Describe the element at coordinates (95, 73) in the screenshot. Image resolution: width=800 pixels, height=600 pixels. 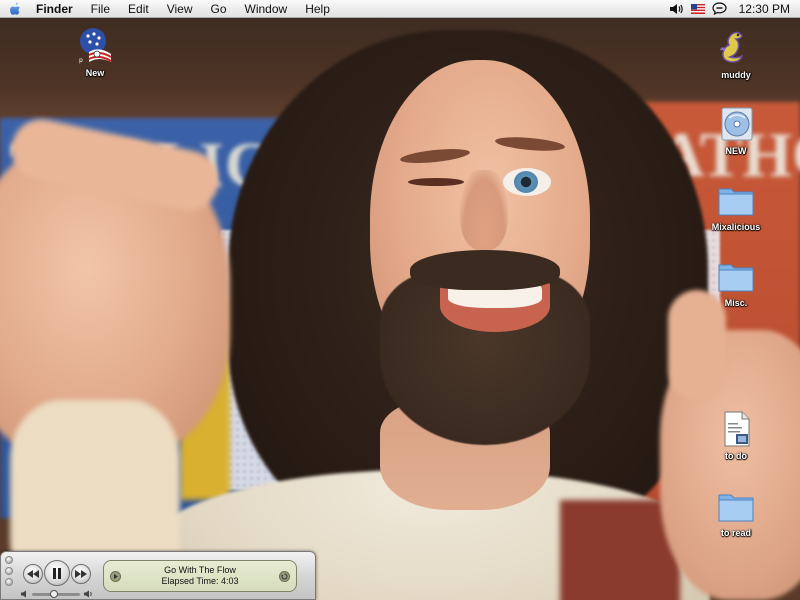
I see `desktop-icon-label: New` at that location.